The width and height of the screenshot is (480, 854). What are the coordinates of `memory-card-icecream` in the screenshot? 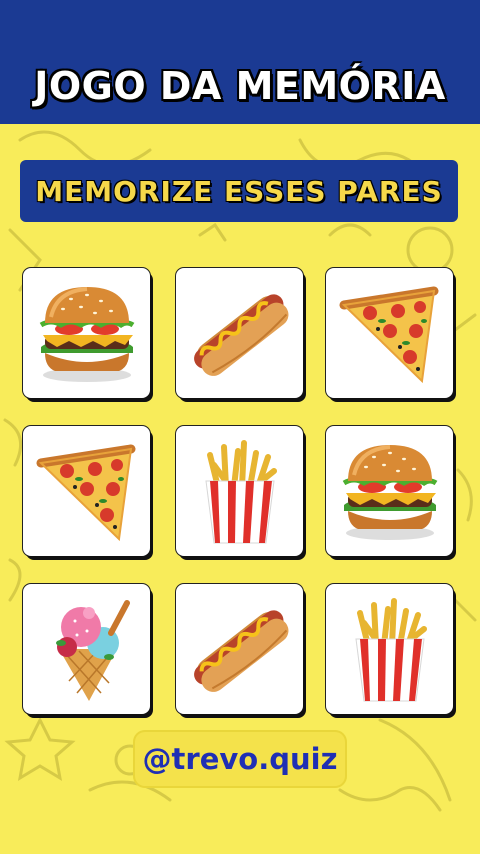 It's located at (86, 649).